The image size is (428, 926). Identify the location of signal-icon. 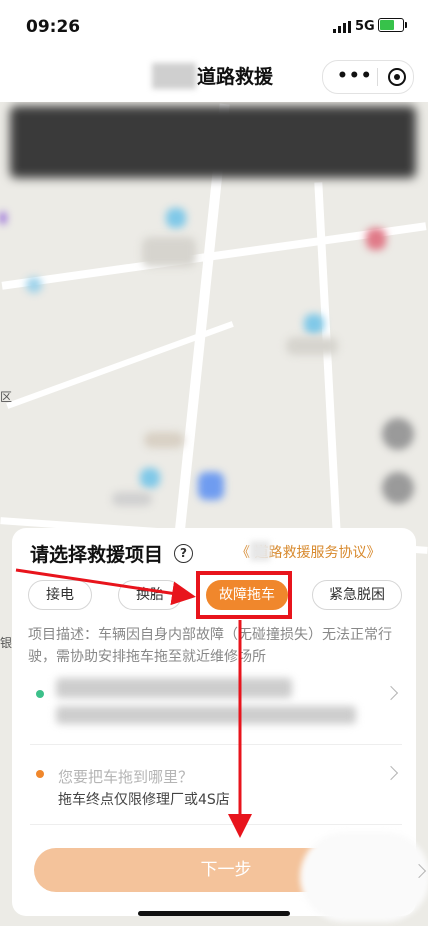
(342, 27).